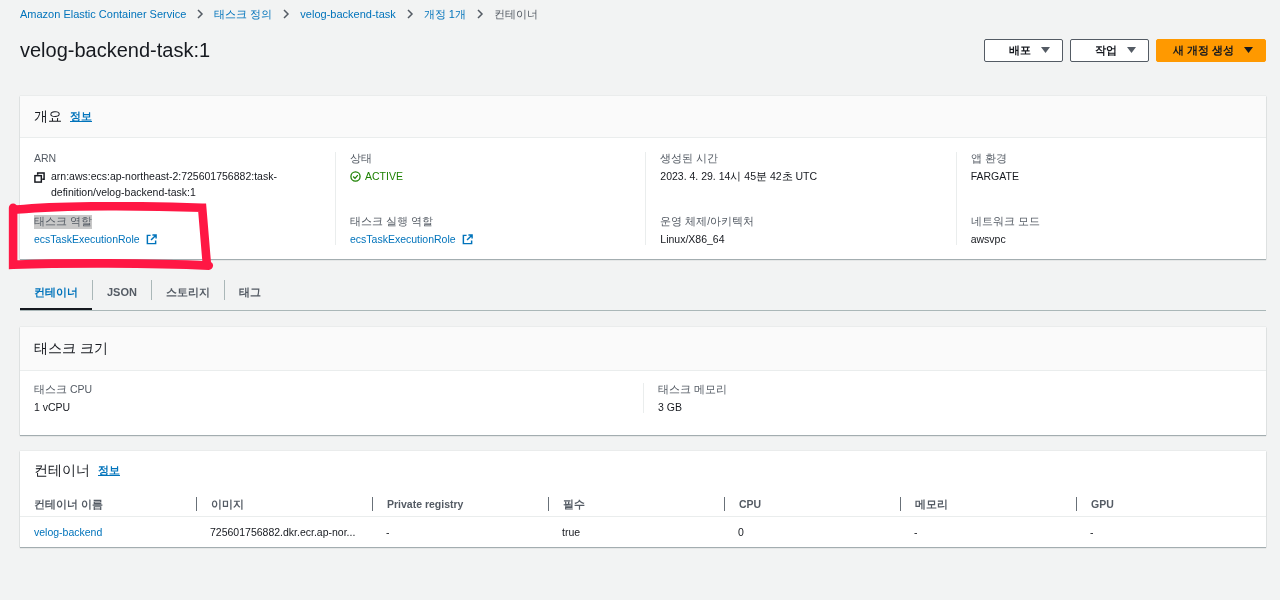 The image size is (1280, 600). Describe the element at coordinates (444, 14) in the screenshot. I see `breadcrumb-link: 개정 1개` at that location.